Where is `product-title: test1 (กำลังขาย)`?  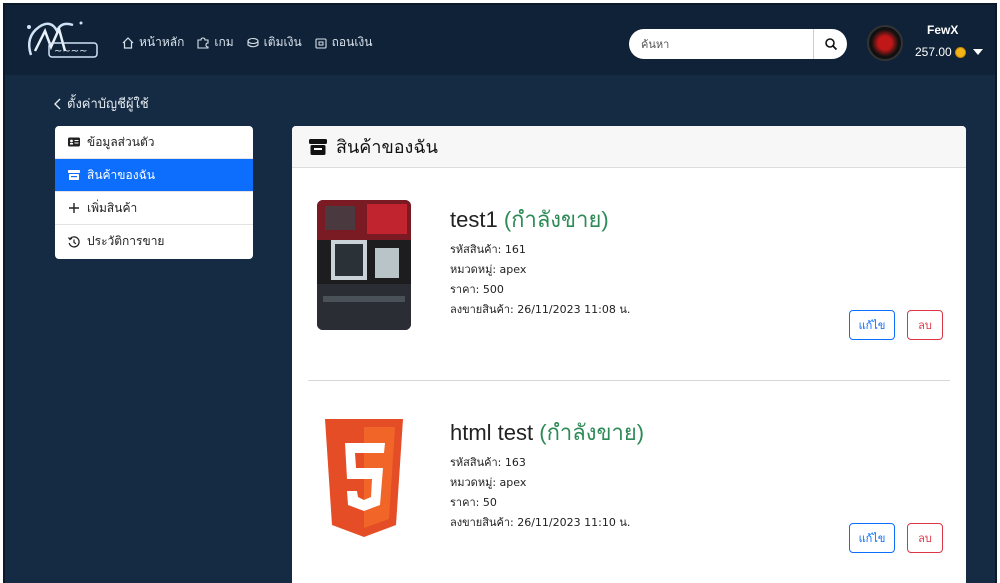 product-title: test1 (กำลังขาย) is located at coordinates (529, 219).